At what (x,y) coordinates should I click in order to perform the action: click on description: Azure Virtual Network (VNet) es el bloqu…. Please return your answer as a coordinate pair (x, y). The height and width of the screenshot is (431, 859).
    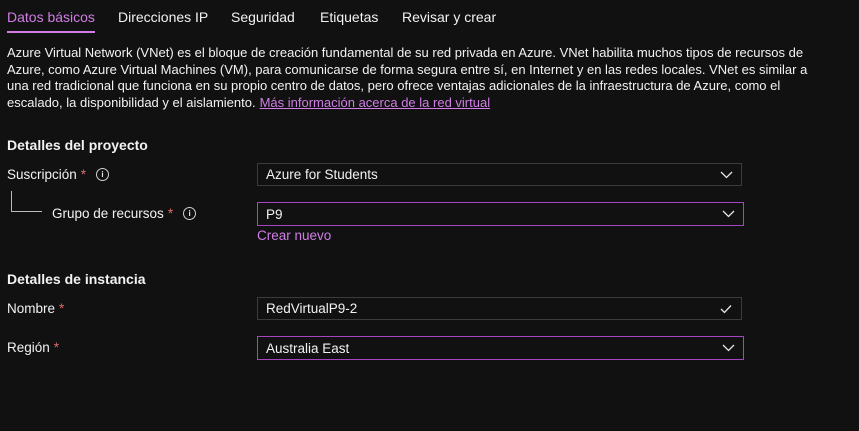
    Looking at the image, I should click on (419, 78).